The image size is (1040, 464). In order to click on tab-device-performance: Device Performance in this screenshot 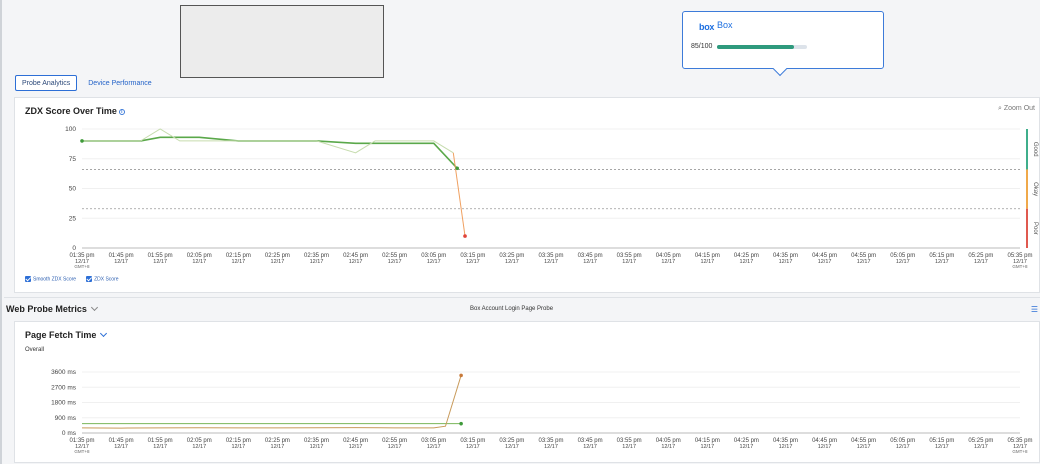, I will do `click(119, 83)`.